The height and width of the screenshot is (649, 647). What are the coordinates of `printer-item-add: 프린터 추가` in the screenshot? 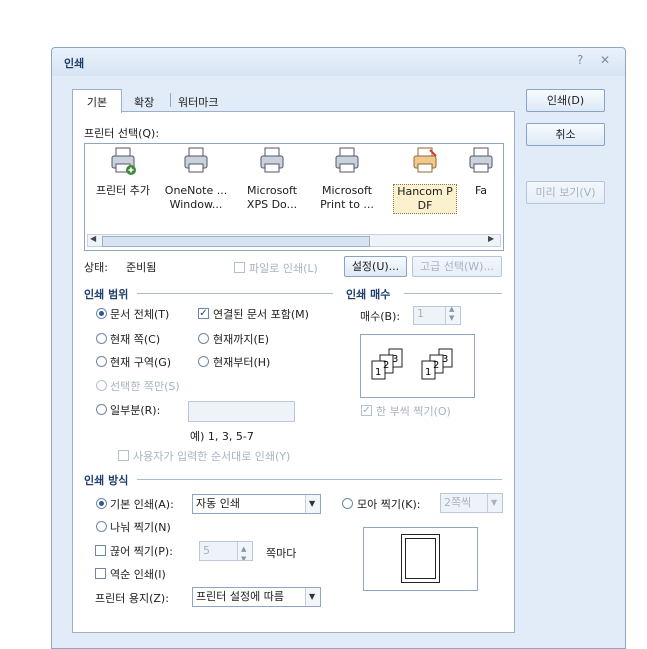 It's located at (123, 172).